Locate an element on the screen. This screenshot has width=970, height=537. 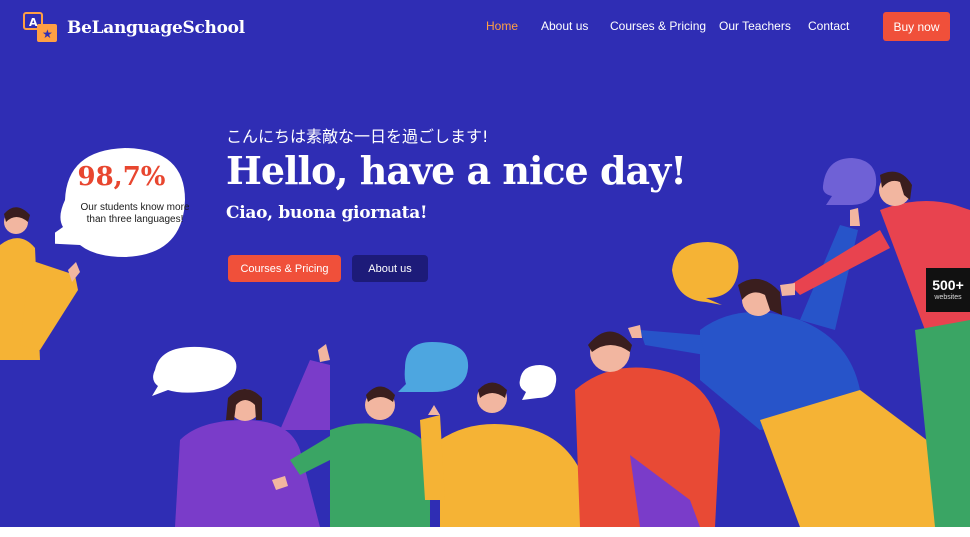
badge-label: websites is located at coordinates (948, 297).